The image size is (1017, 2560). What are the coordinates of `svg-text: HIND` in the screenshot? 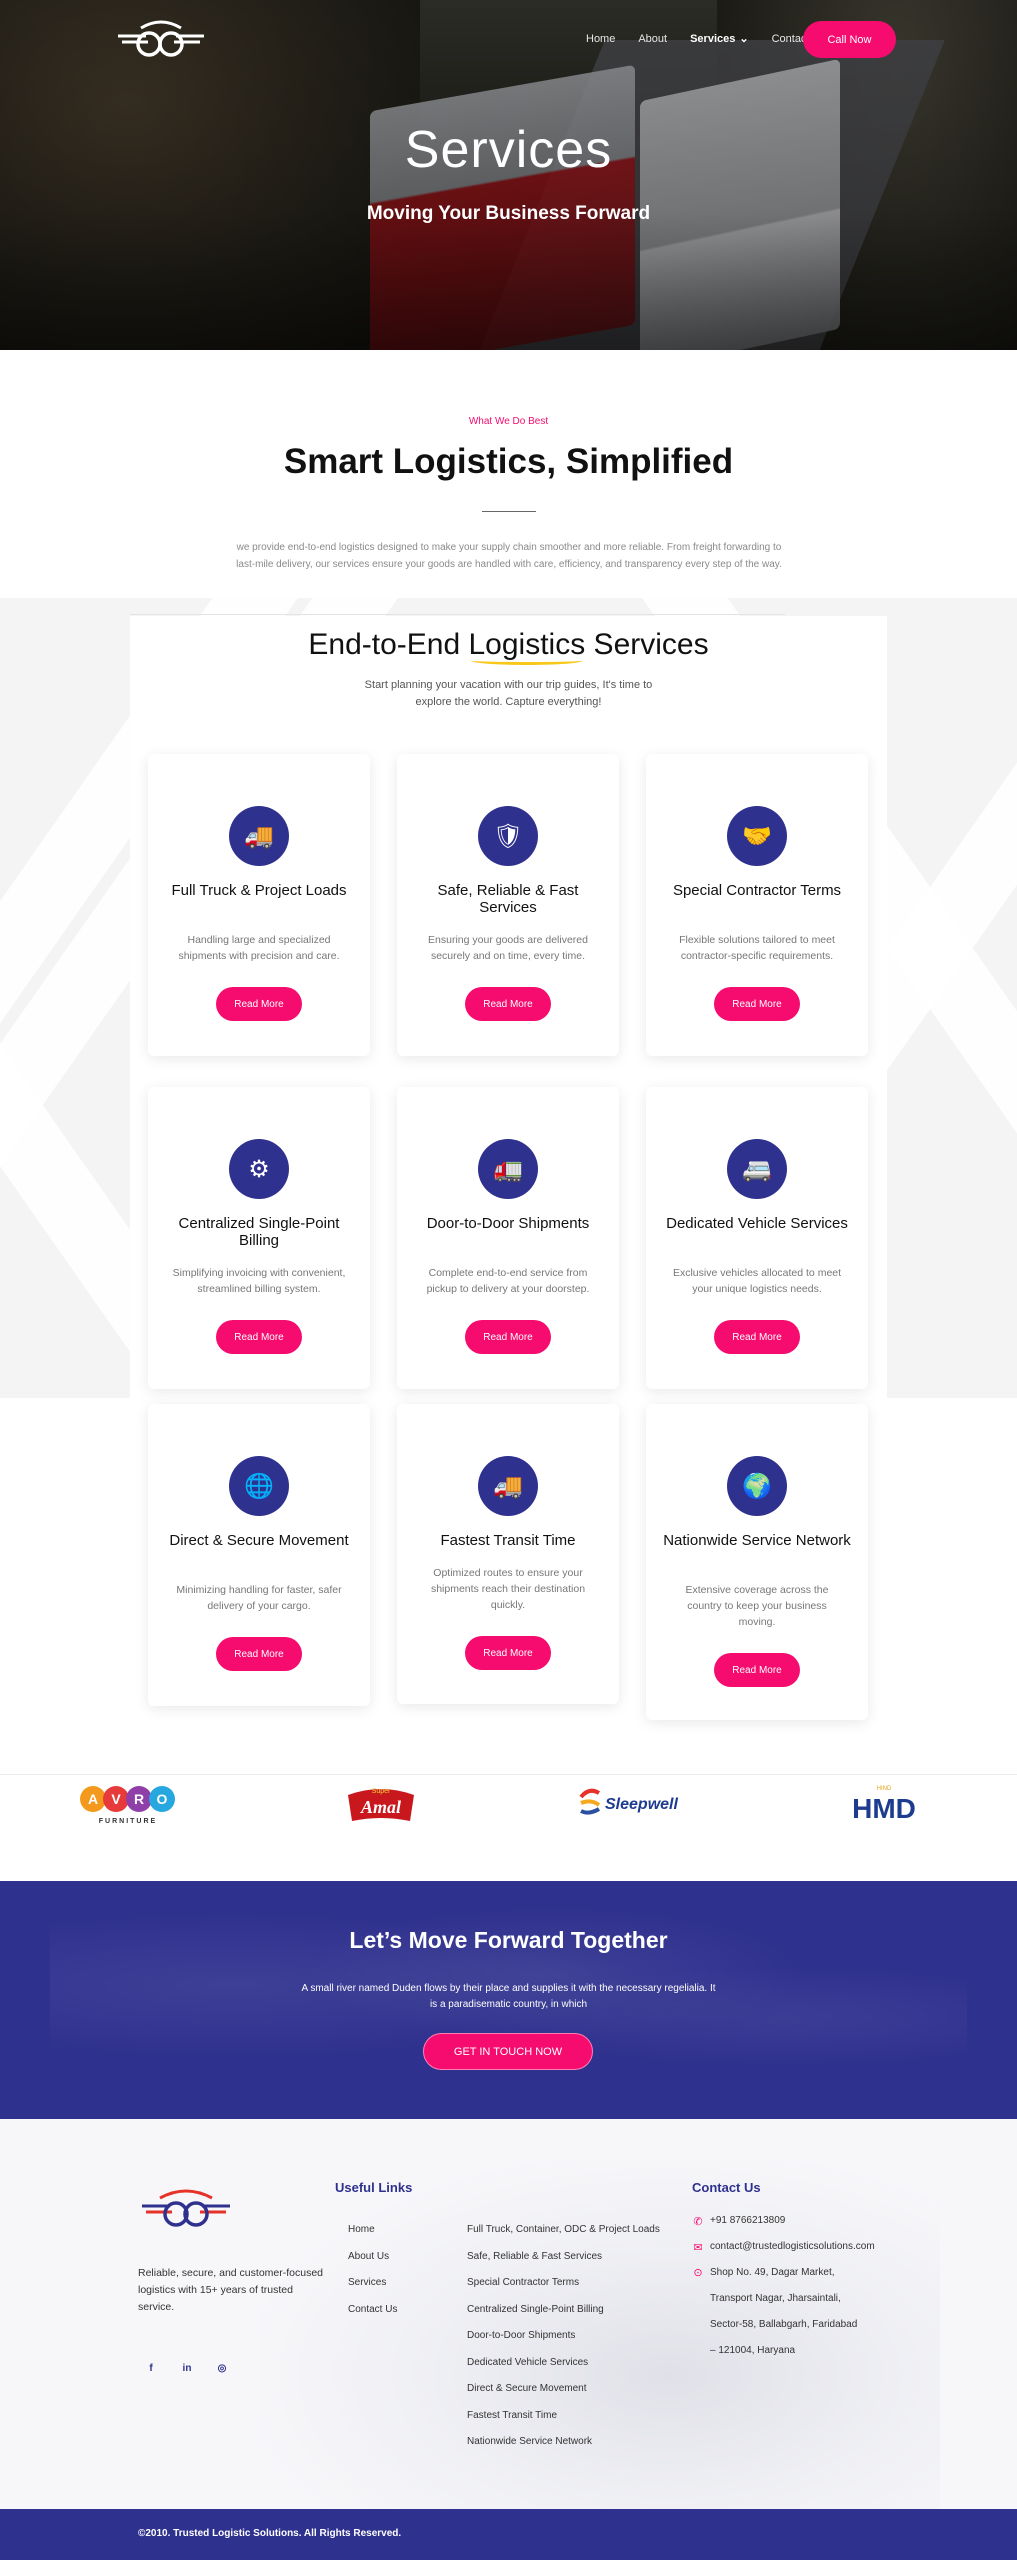 It's located at (884, 1789).